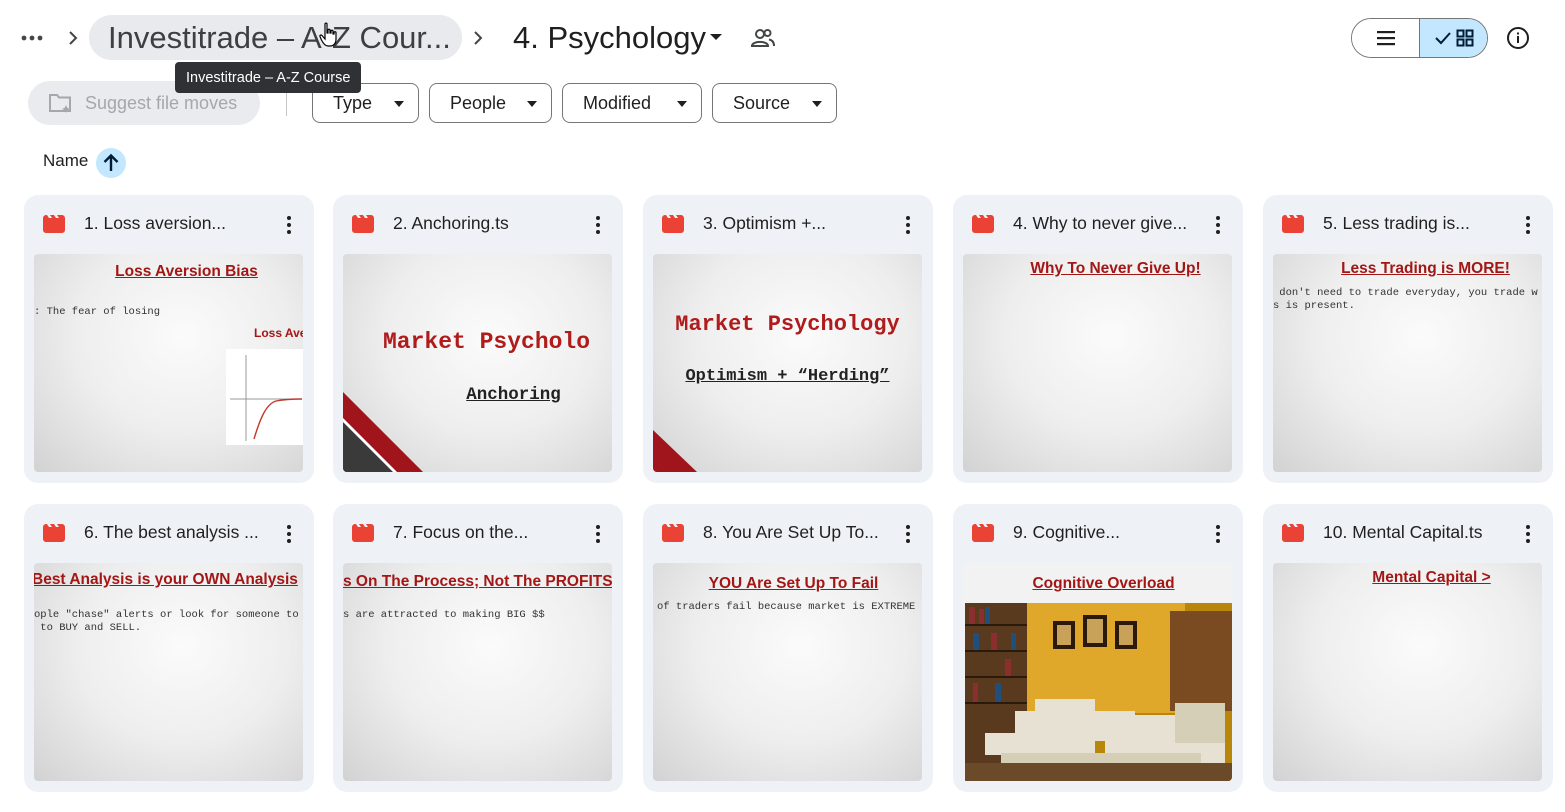 The image size is (1565, 812). I want to click on slide-title: Mental Capital >, so click(1431, 577).